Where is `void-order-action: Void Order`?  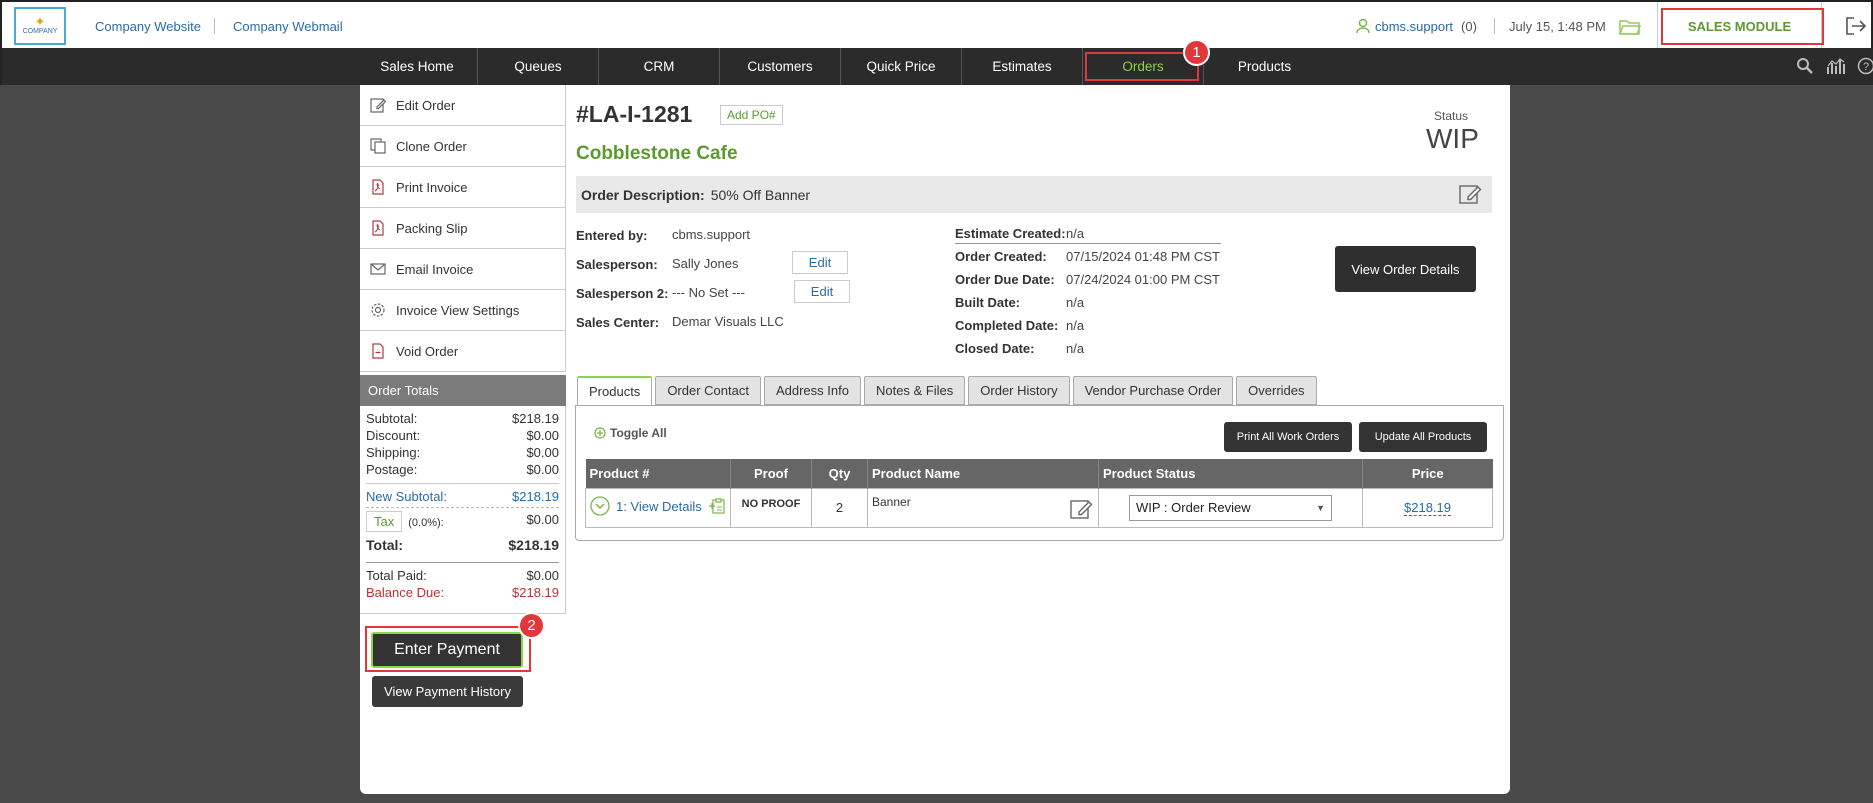
void-order-action: Void Order is located at coordinates (463, 351).